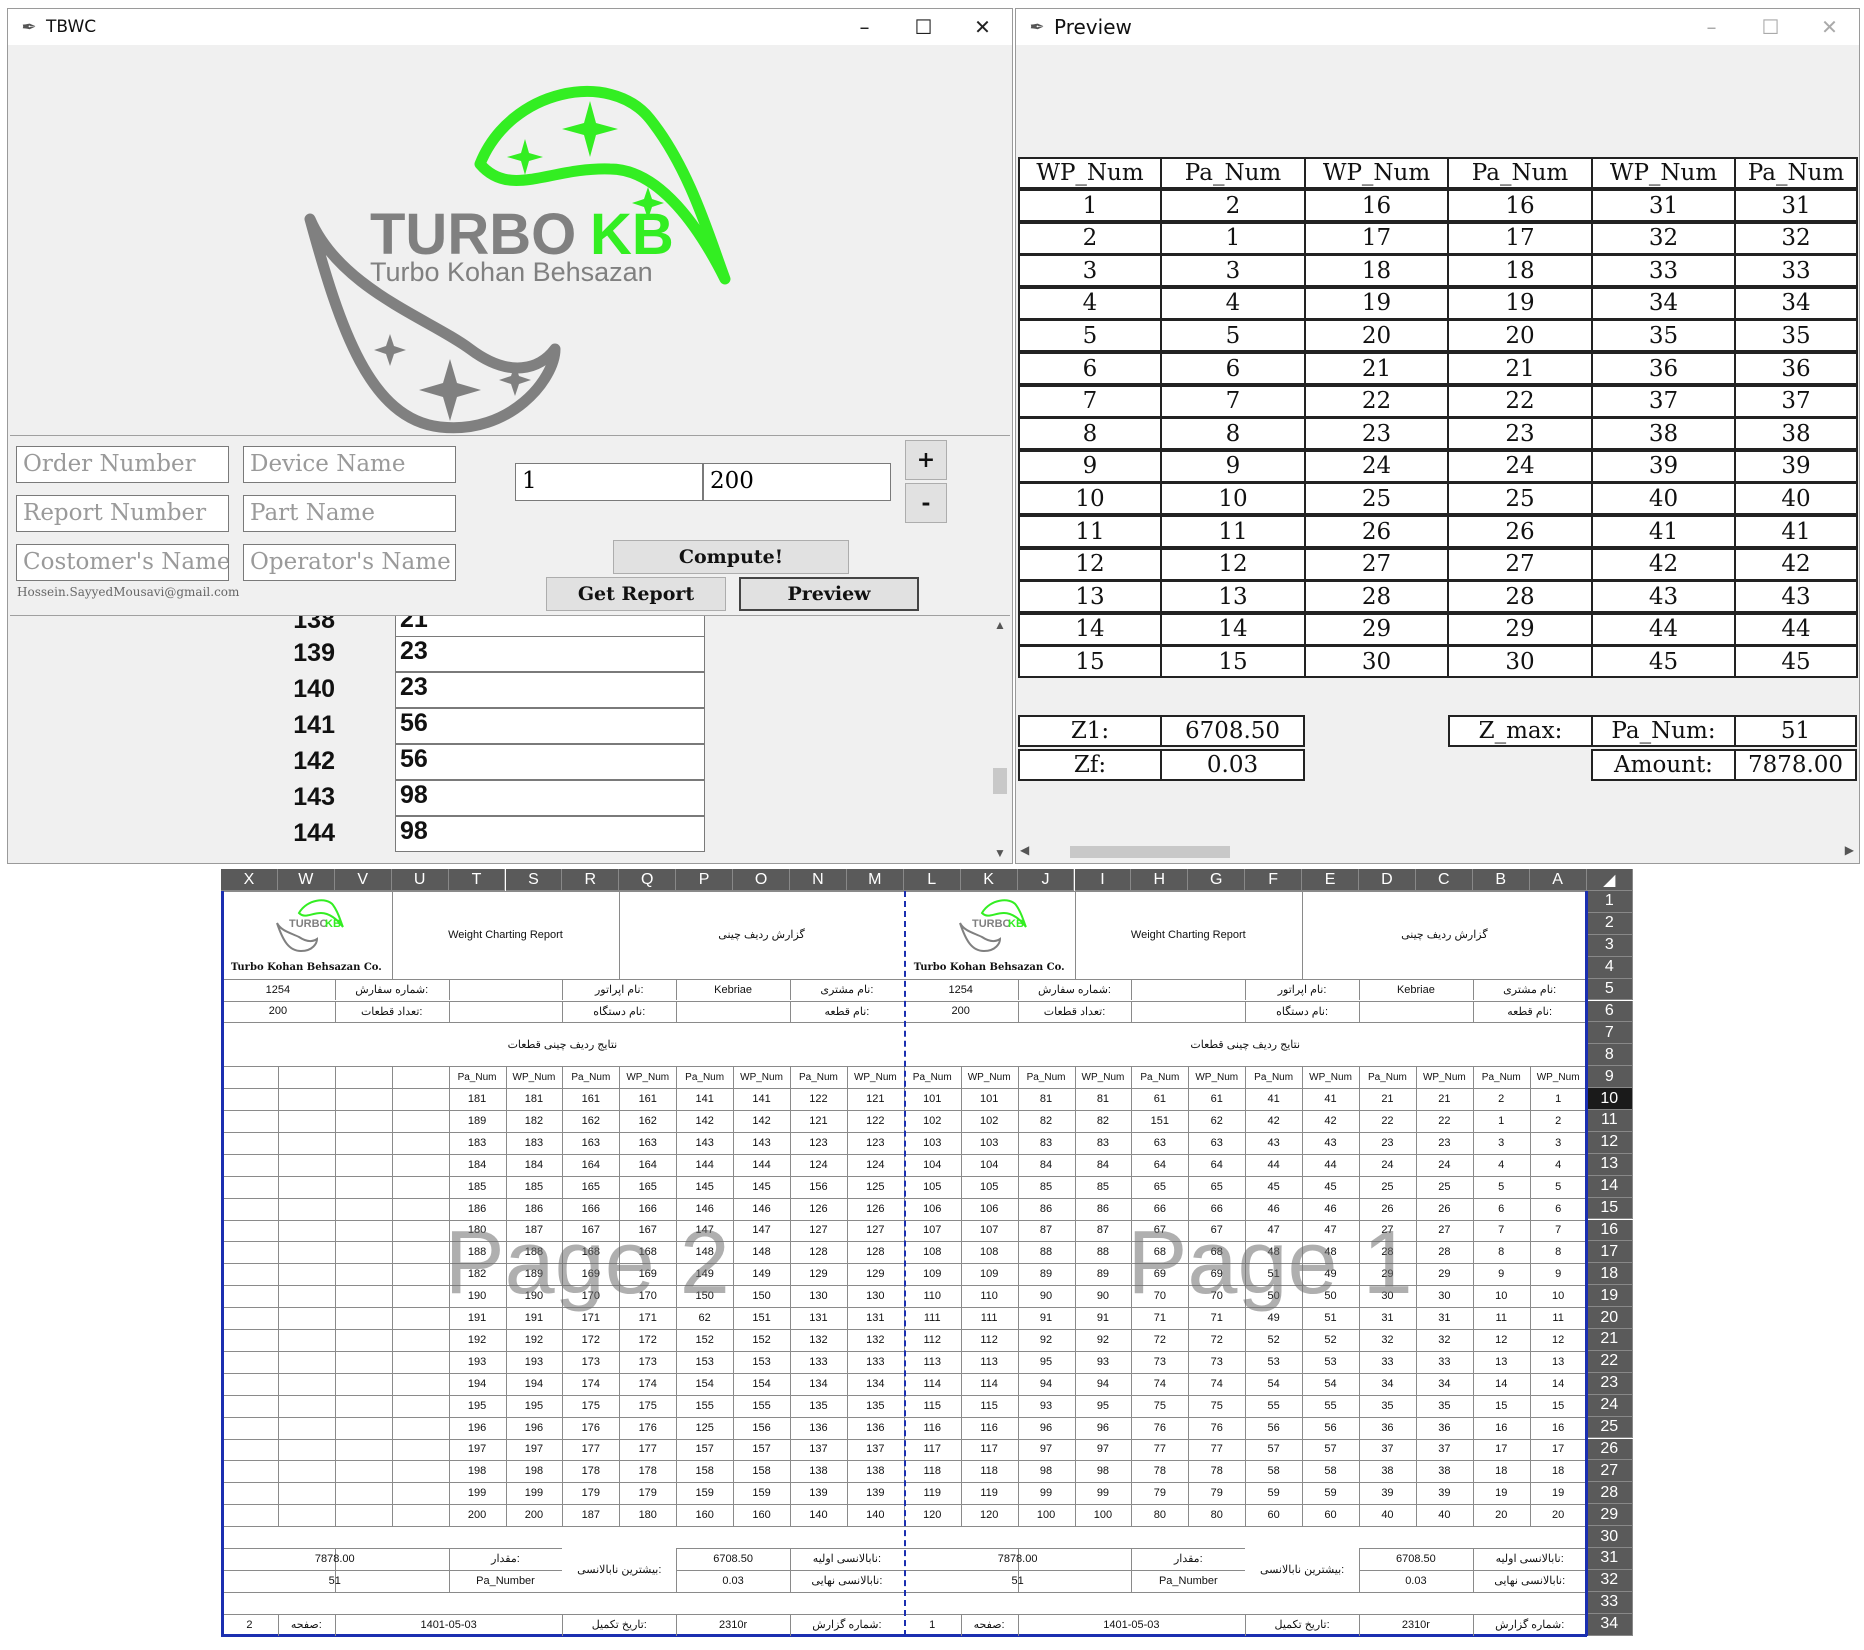  What do you see at coordinates (1609, 1515) in the screenshot?
I see `row-header: 29` at bounding box center [1609, 1515].